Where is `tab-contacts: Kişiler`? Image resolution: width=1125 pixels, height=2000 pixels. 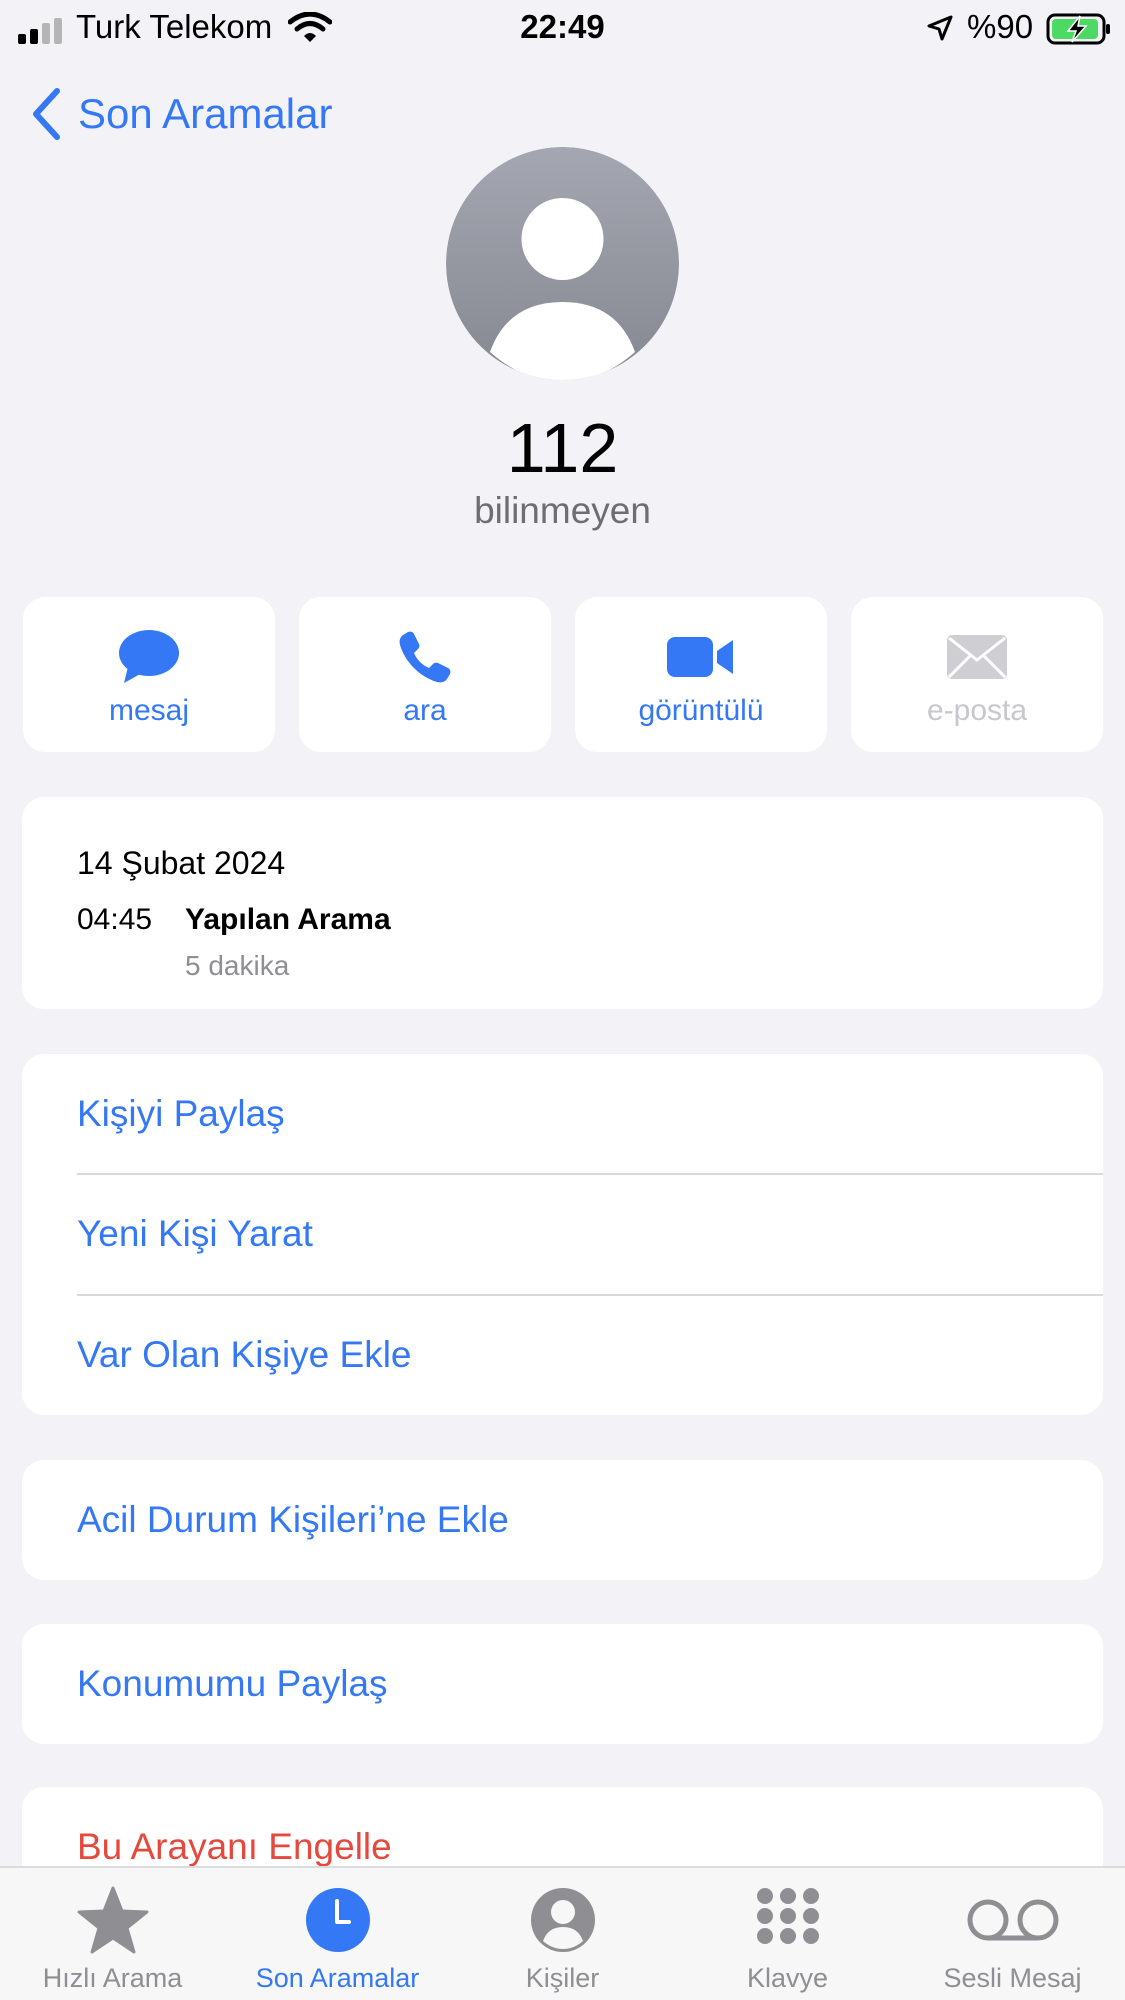
tab-contacts: Kişiler is located at coordinates (562, 1934).